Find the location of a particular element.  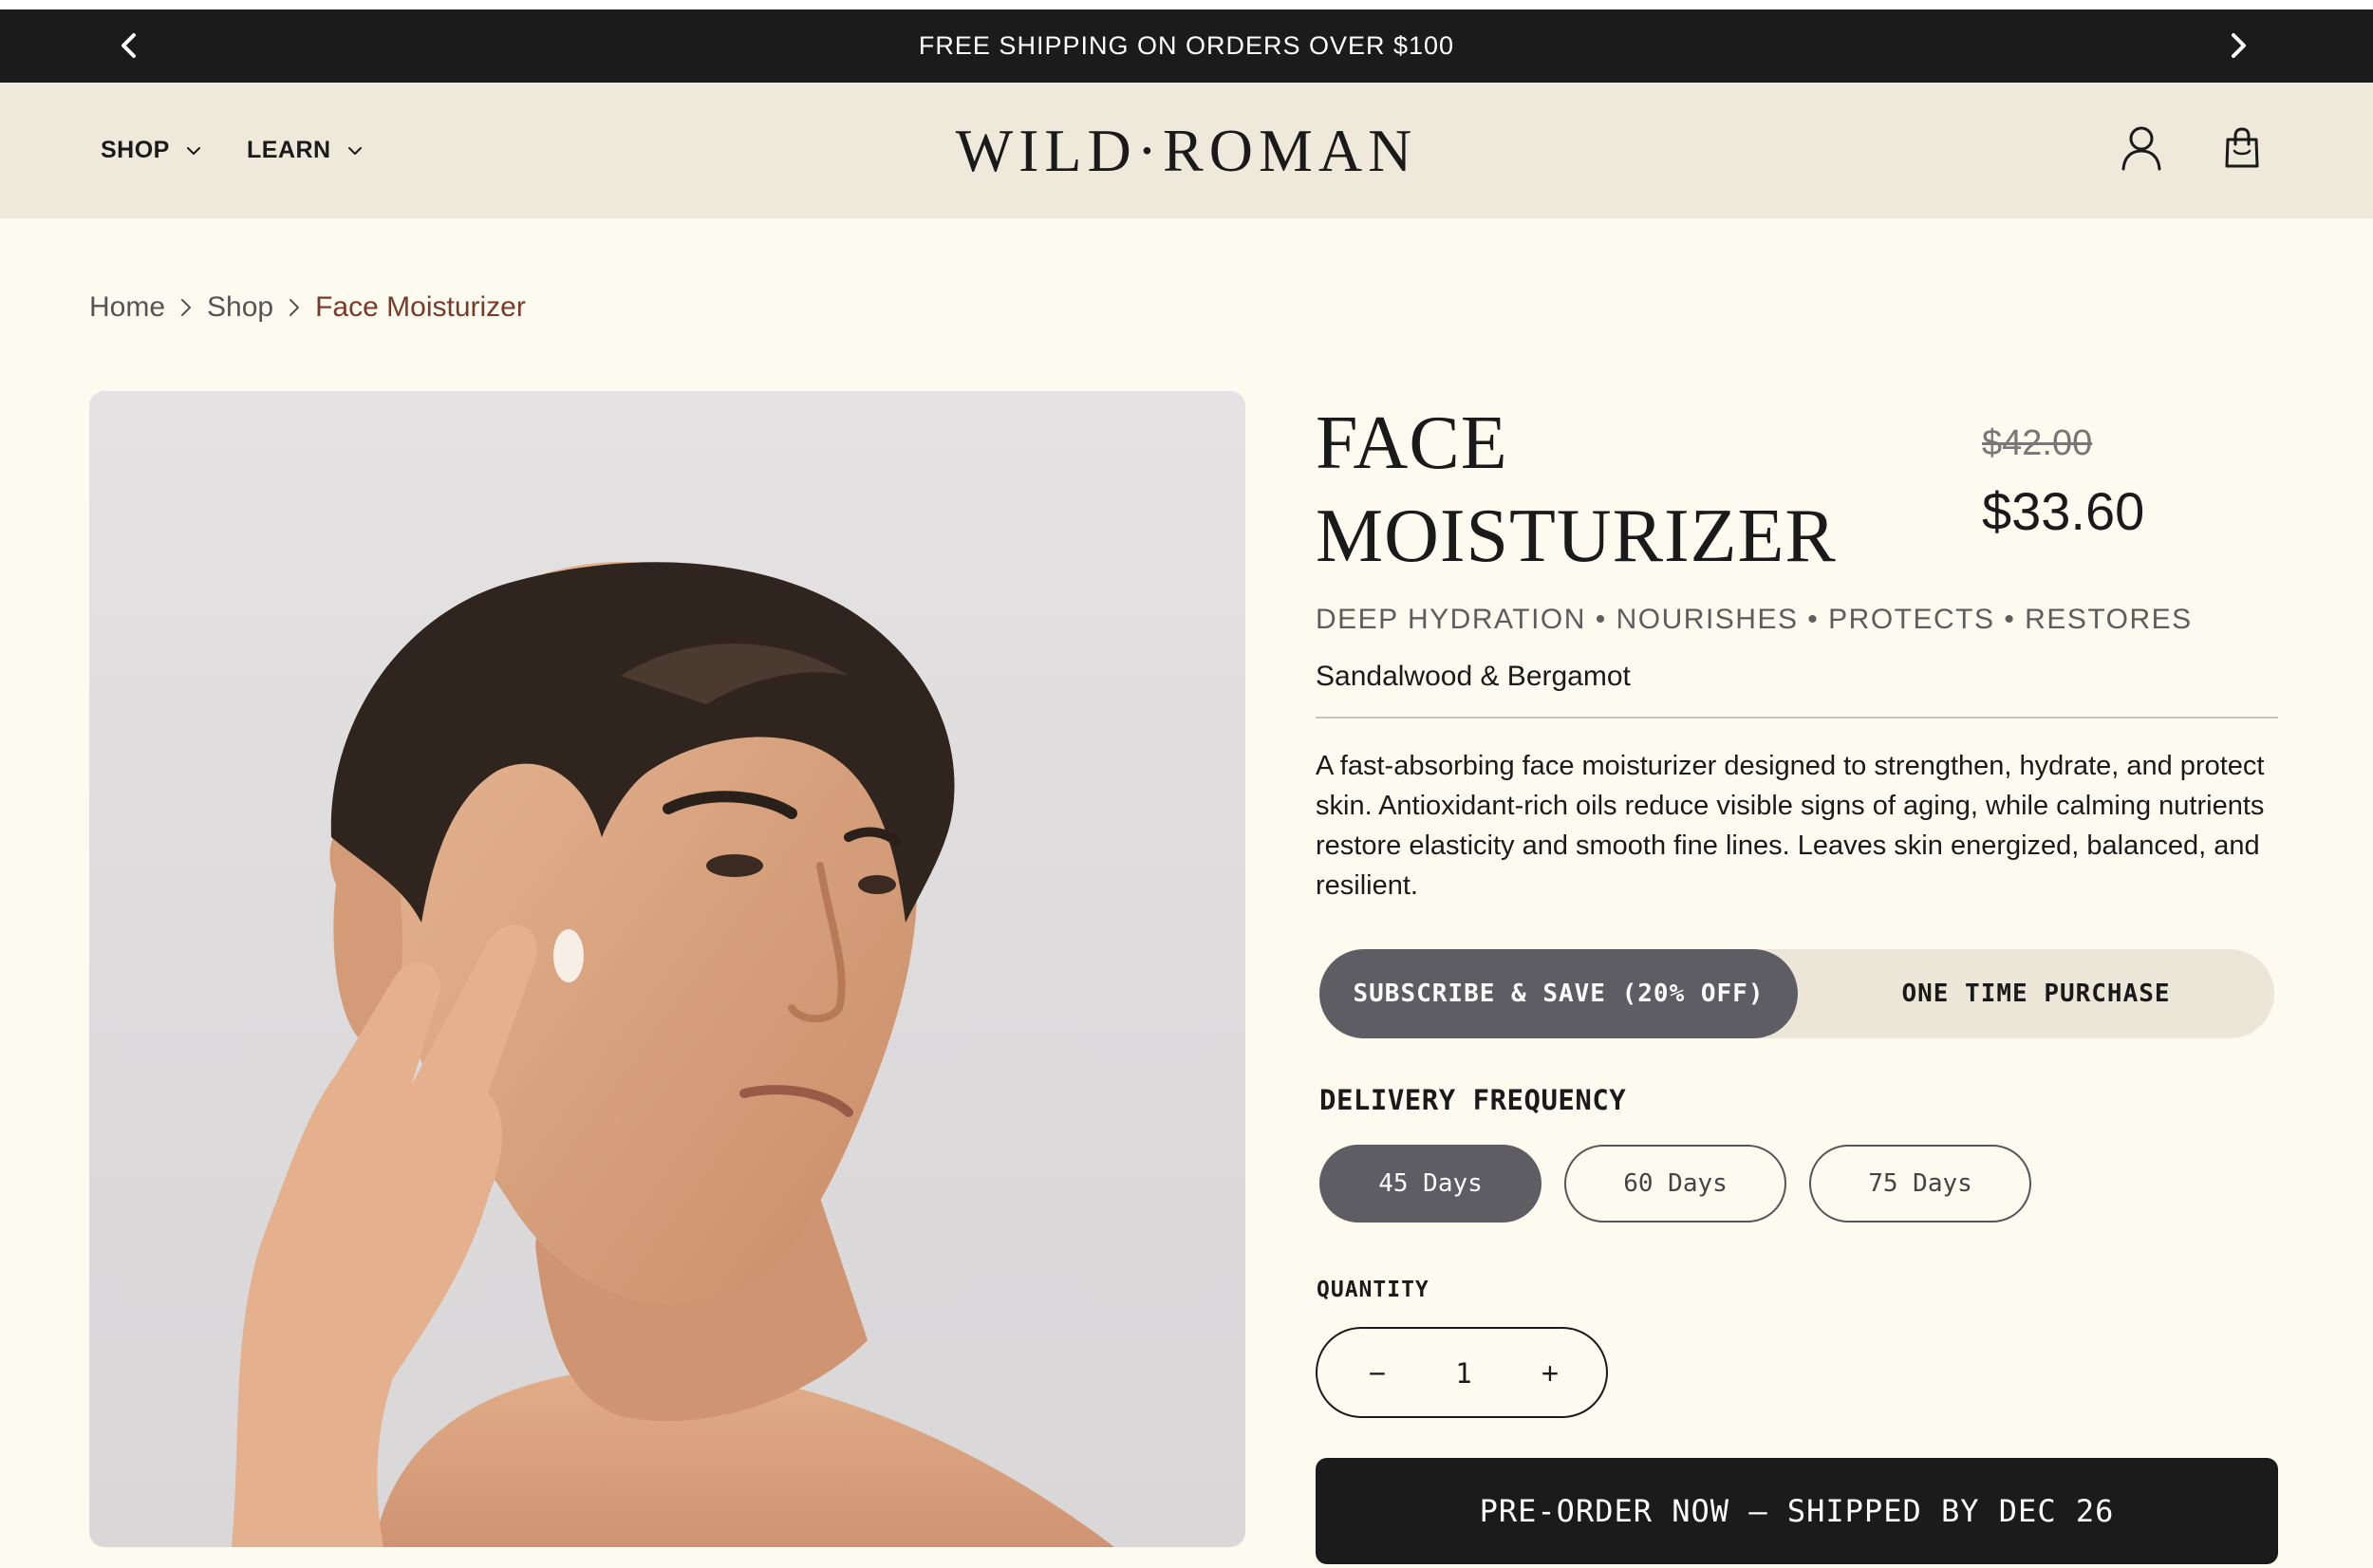

promo-next-button is located at coordinates (2238, 45).